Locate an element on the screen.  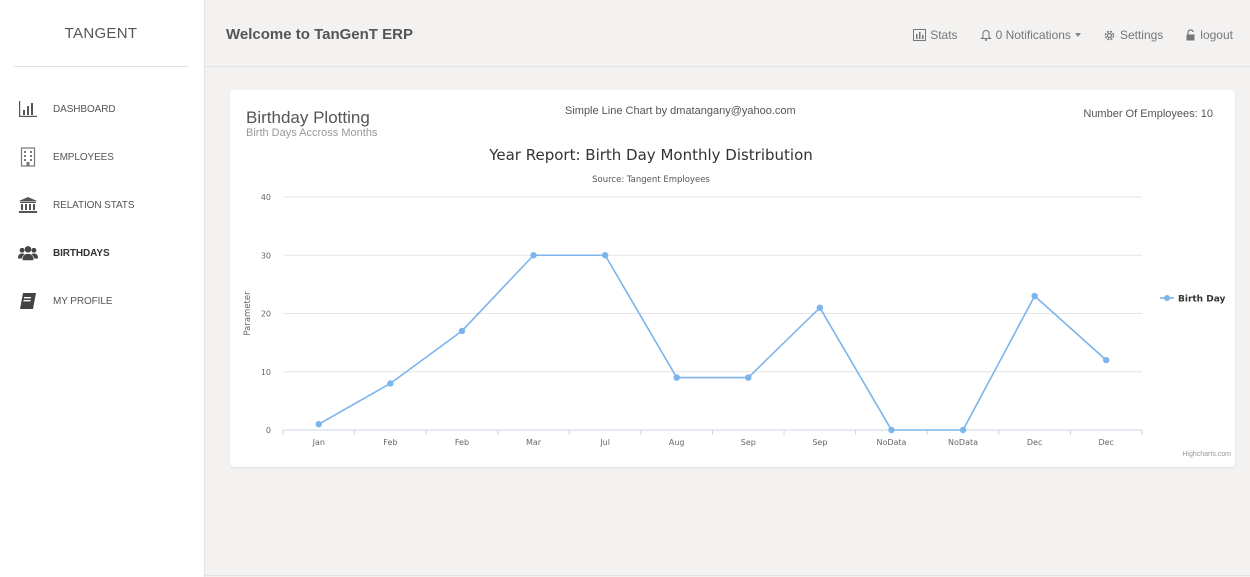
sidebar-item-dashboard: DASHBOARD is located at coordinates (67, 109).